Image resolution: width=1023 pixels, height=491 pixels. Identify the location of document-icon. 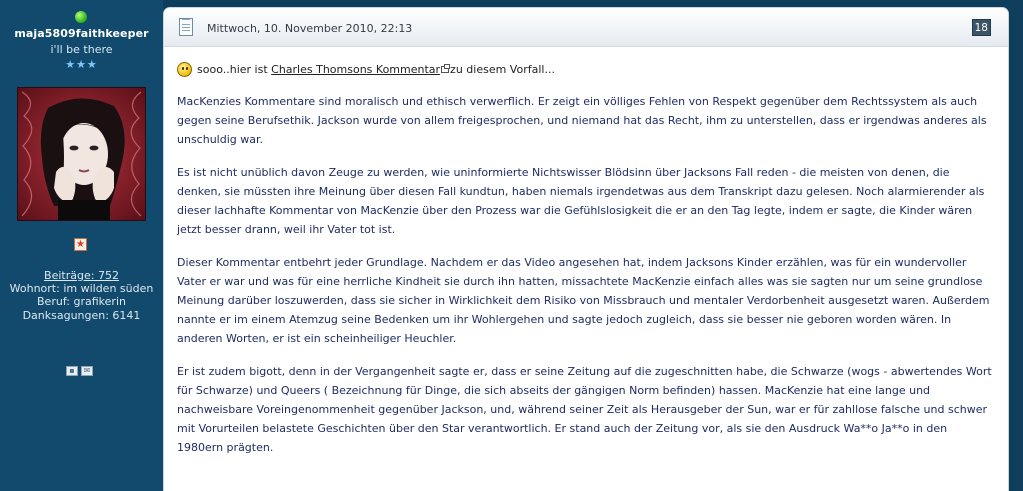
(186, 27).